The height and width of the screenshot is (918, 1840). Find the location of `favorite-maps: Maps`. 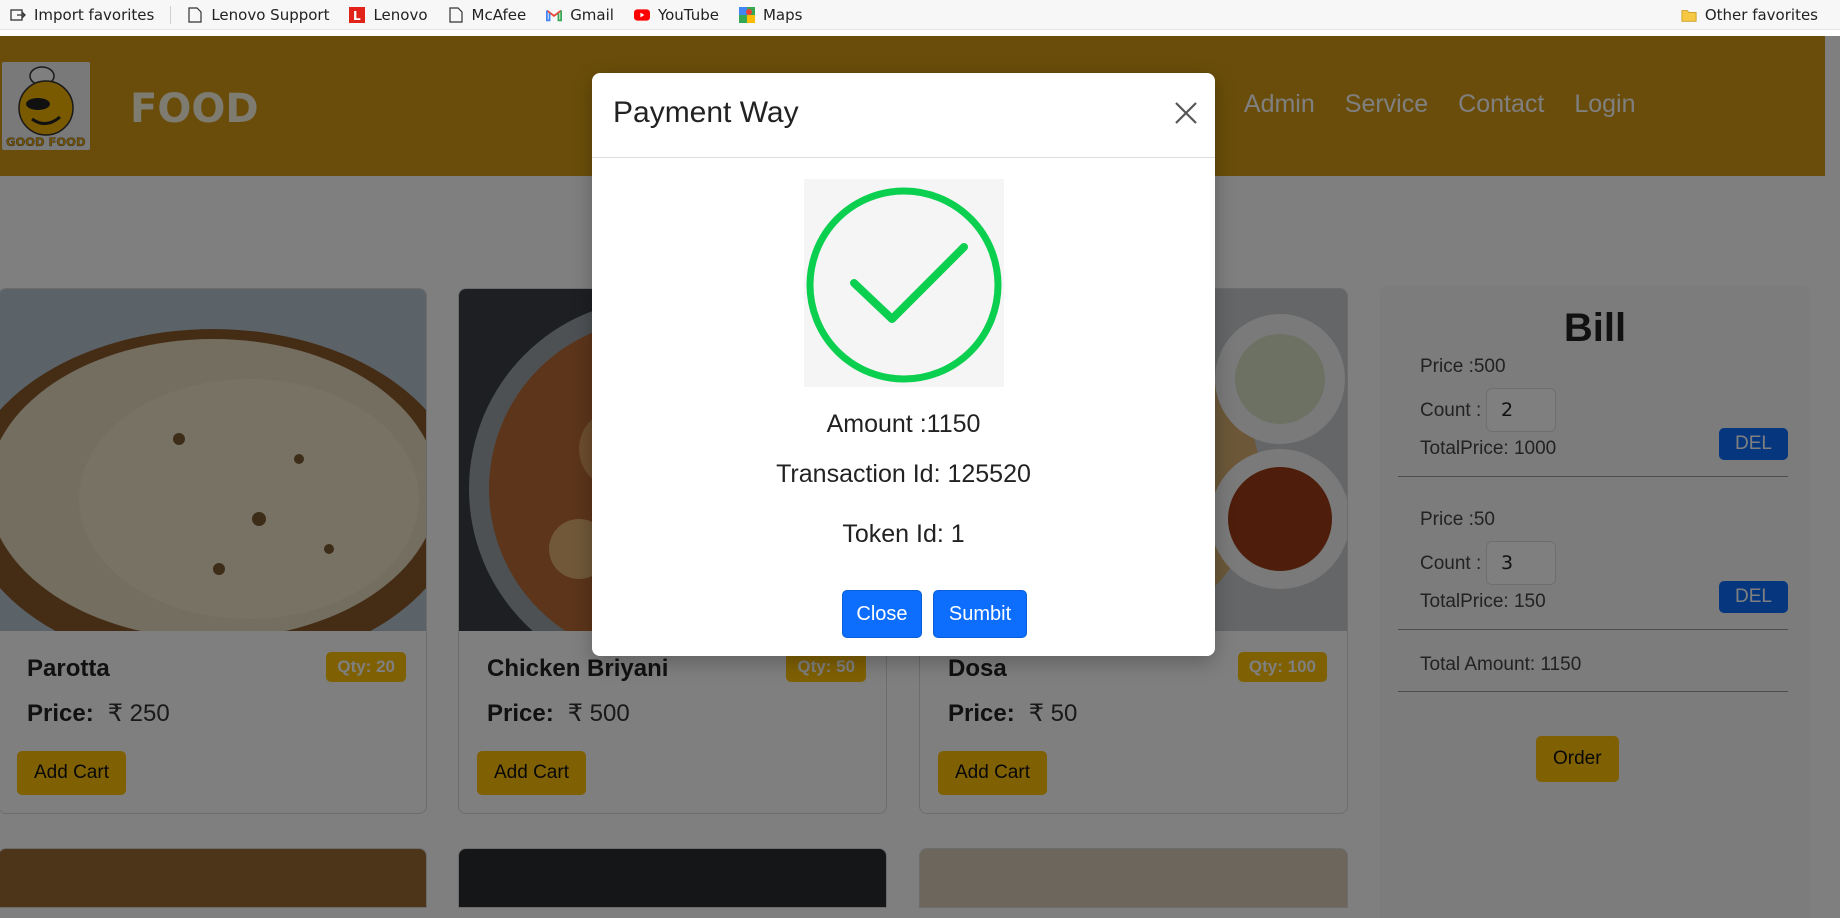

favorite-maps: Maps is located at coordinates (770, 15).